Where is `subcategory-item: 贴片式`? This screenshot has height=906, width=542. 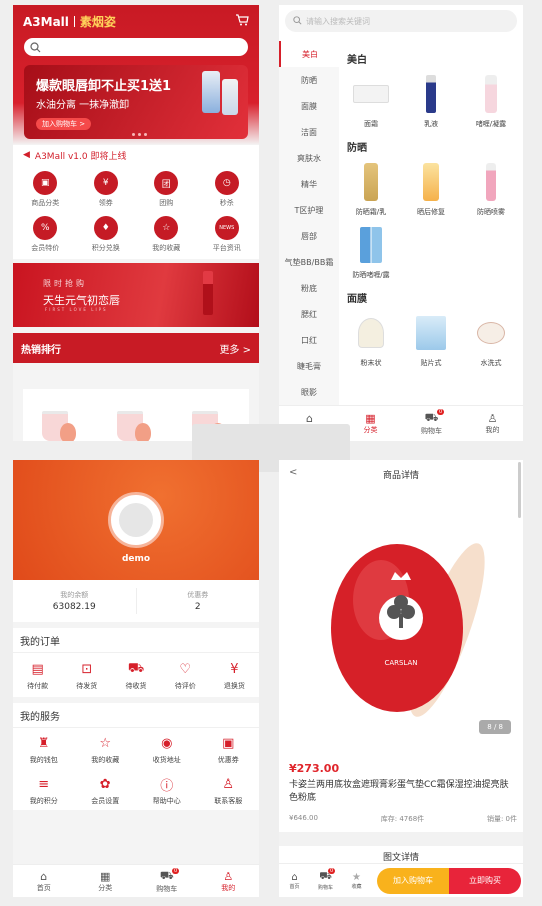
subcategory-item: 贴片式 is located at coordinates (431, 339).